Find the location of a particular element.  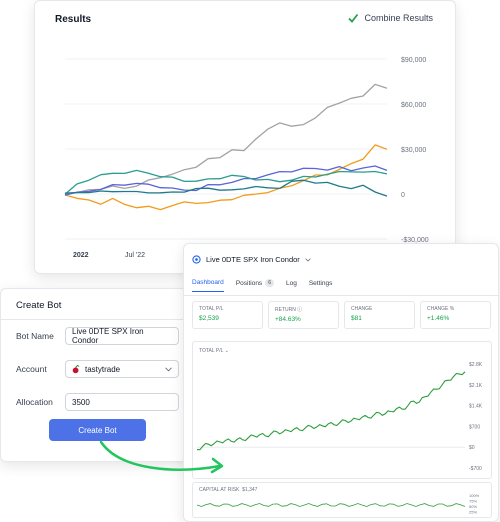

tab-positions-label: Positions is located at coordinates (249, 283).